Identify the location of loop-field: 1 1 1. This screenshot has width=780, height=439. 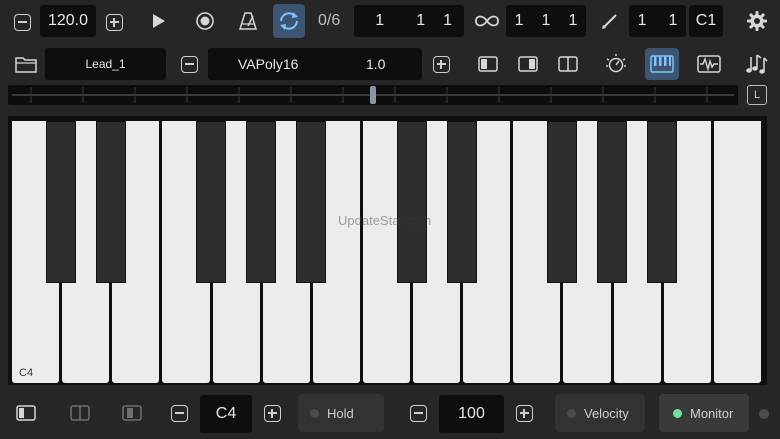
(546, 21).